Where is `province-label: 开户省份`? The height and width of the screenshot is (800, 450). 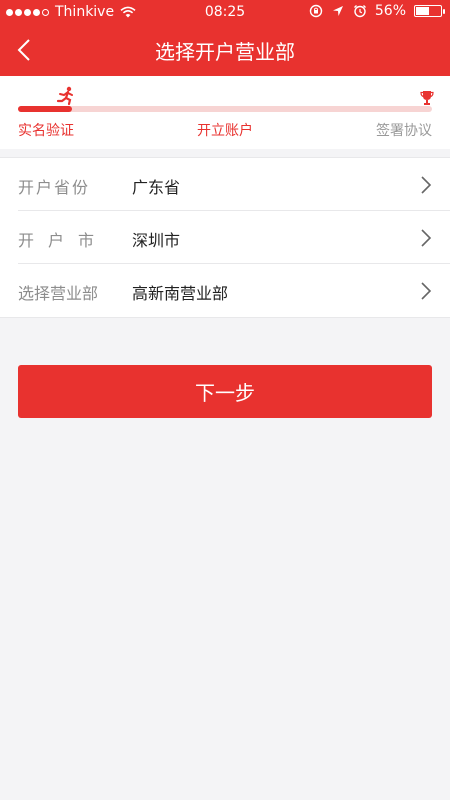
province-label: 开户省份 is located at coordinates (54, 187).